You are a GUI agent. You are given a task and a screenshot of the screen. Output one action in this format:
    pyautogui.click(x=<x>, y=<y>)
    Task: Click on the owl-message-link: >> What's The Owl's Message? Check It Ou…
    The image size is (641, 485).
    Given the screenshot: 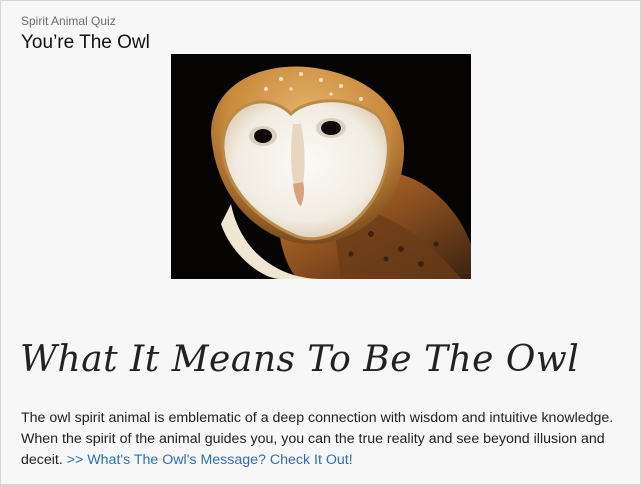 What is the action you would take?
    pyautogui.click(x=210, y=460)
    